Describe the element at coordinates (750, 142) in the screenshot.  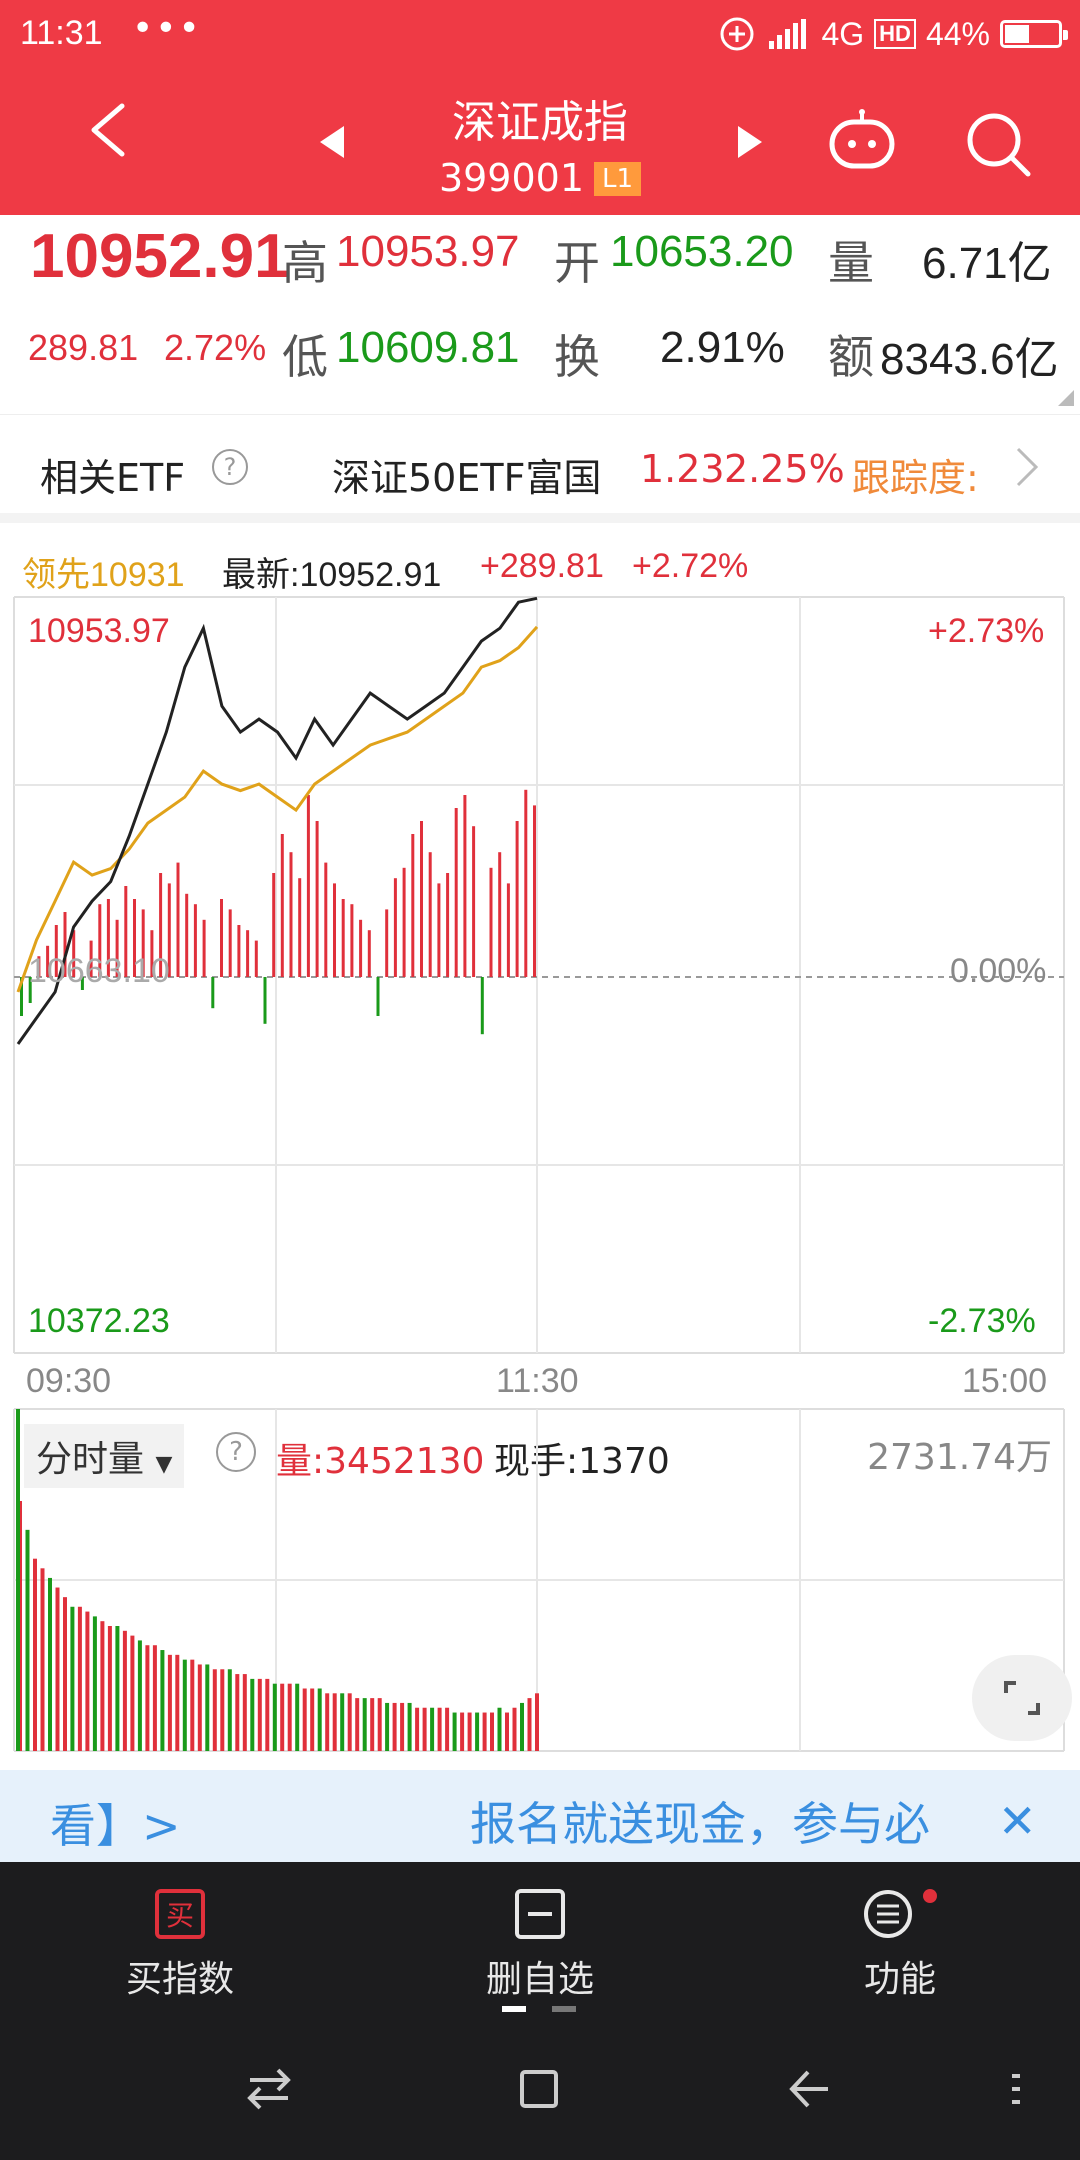
I see `next-stock-icon` at that location.